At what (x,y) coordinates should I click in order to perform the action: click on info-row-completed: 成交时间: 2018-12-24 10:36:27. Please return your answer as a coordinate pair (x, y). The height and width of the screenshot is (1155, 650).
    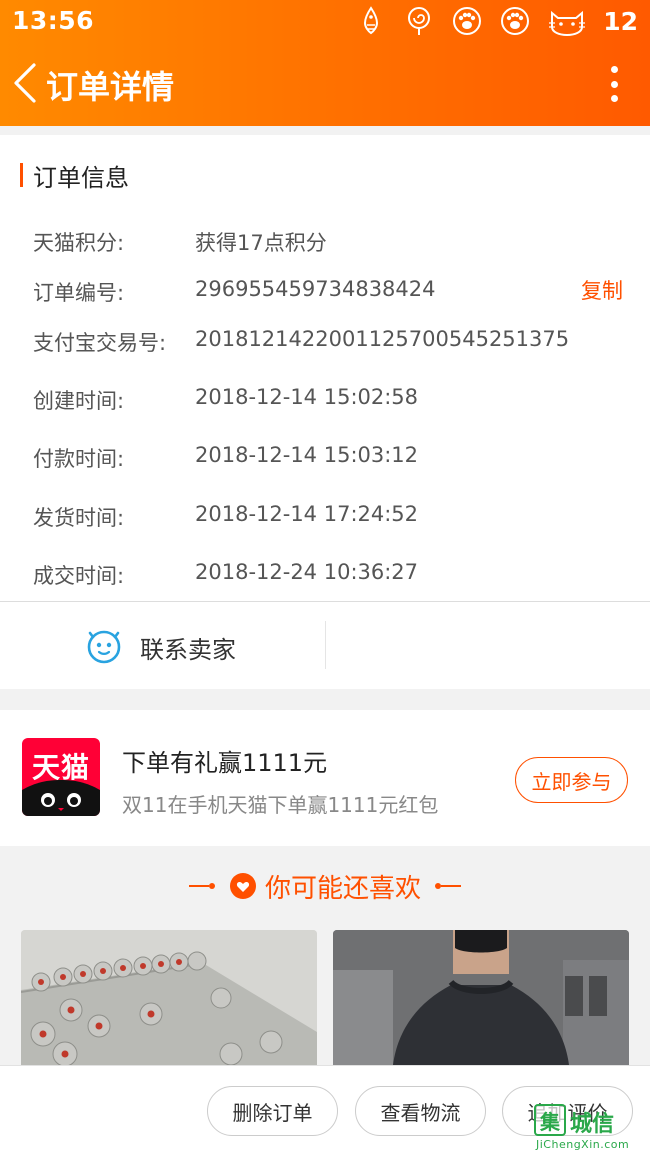
    Looking at the image, I should click on (333, 573).